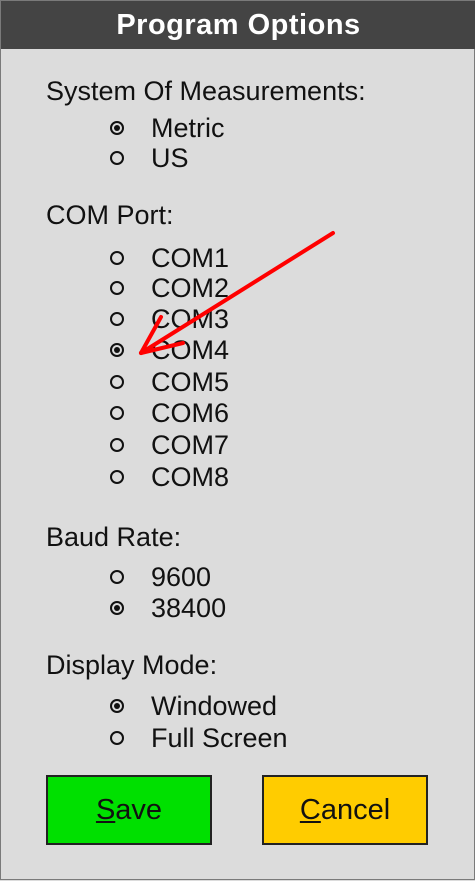 The width and height of the screenshot is (475, 881). I want to click on radio-label: COM4, so click(190, 349).